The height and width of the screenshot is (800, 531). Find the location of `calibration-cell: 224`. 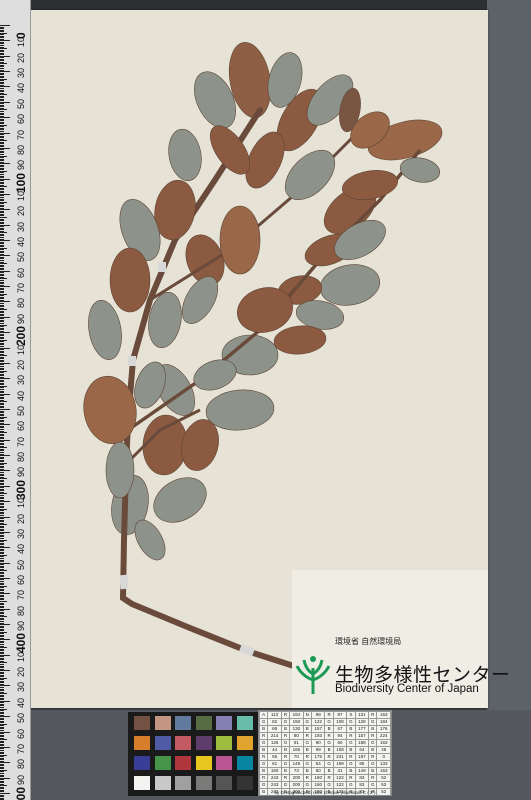

calibration-cell: 224 is located at coordinates (383, 736).